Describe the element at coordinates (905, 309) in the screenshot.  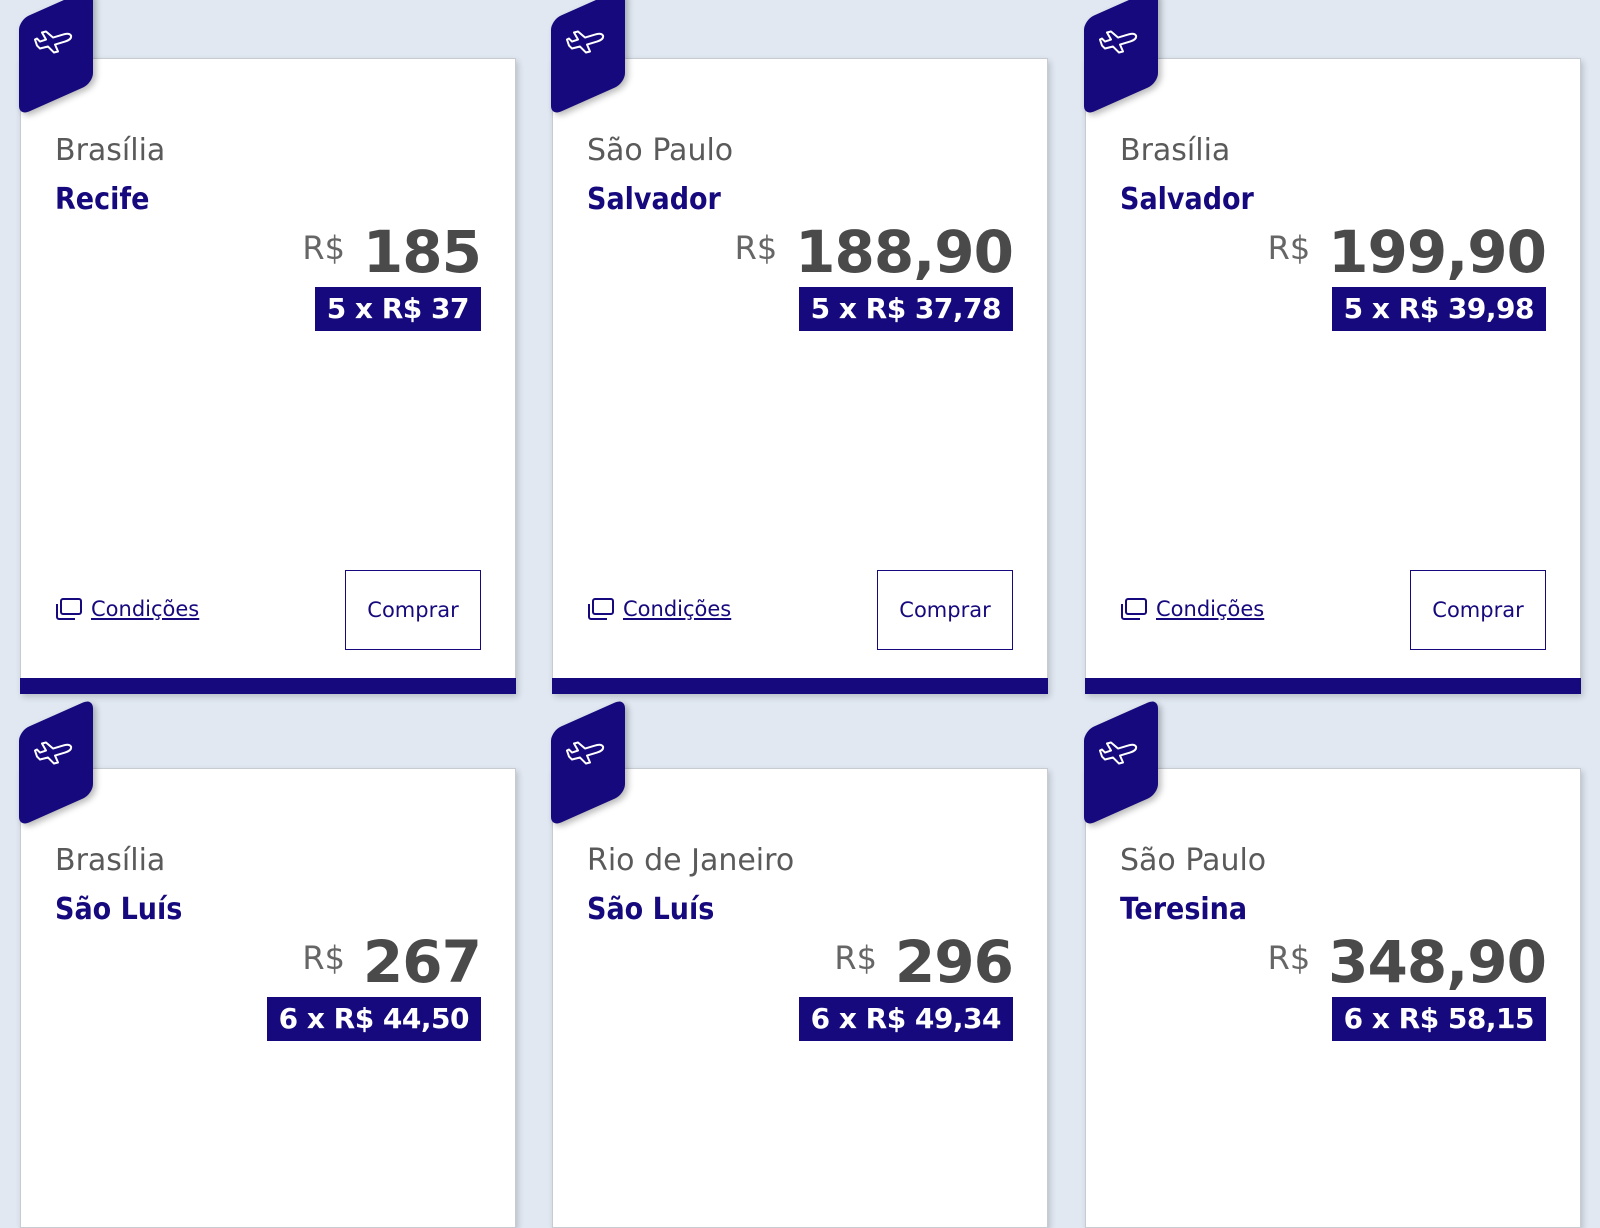
I see `installment-badge: 5 x R$ 37,78` at that location.